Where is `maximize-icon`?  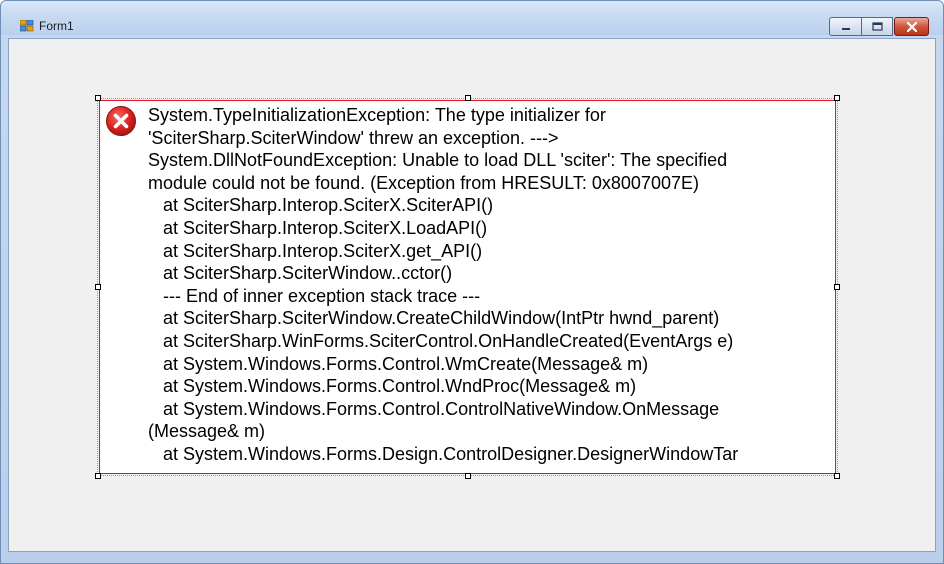
maximize-icon is located at coordinates (877, 26).